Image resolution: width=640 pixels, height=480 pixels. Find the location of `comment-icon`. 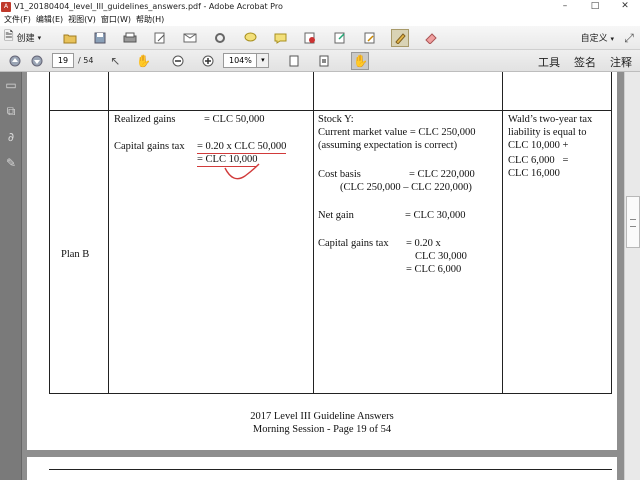

comment-icon is located at coordinates (250, 38).